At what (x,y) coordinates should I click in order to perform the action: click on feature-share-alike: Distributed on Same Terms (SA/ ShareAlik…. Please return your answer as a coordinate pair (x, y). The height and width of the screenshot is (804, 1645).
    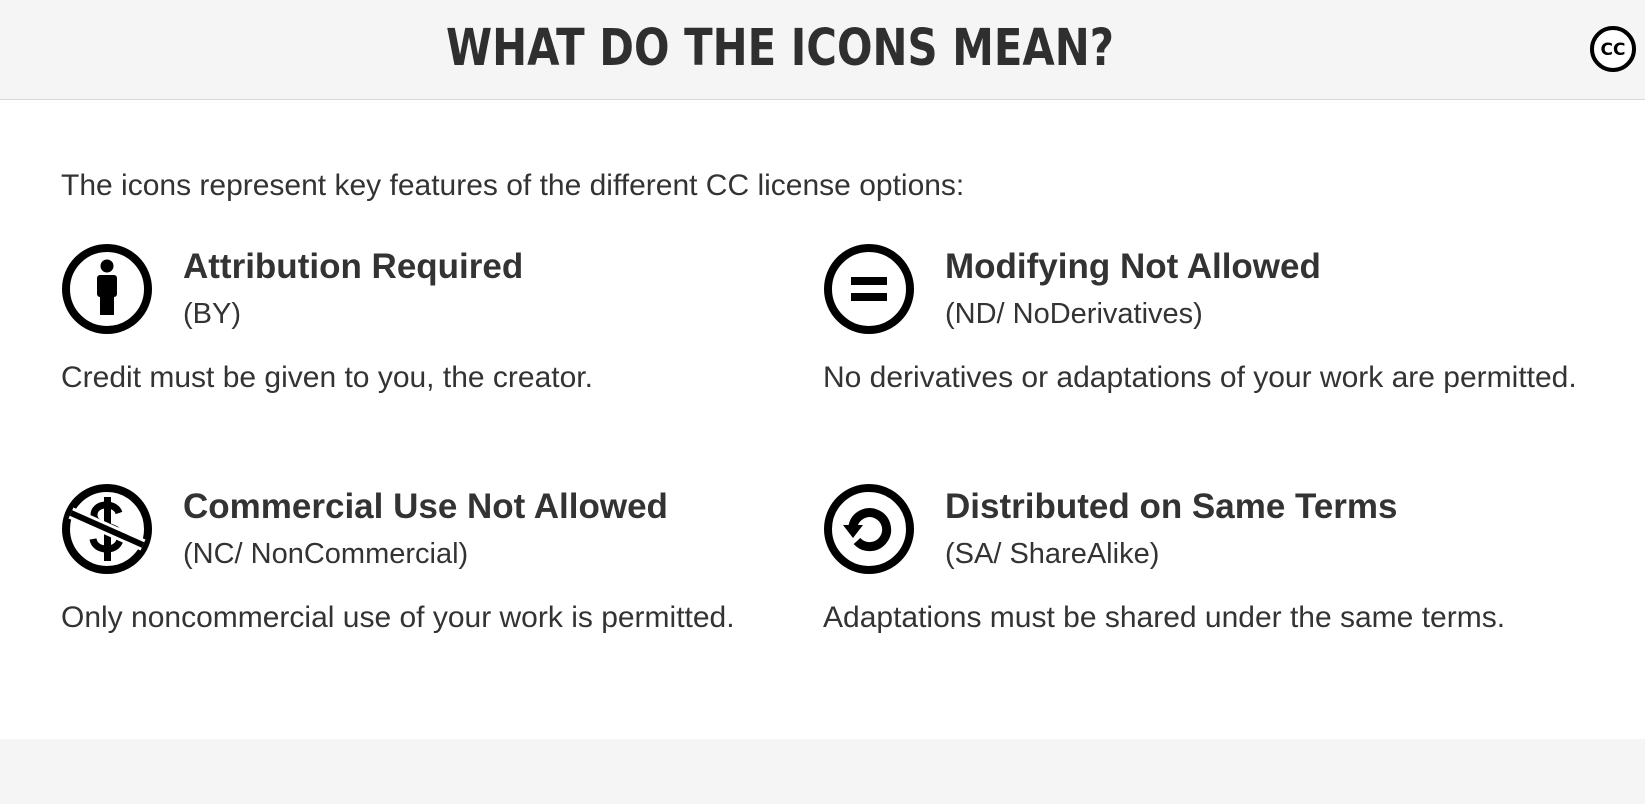
    Looking at the image, I should click on (1208, 583).